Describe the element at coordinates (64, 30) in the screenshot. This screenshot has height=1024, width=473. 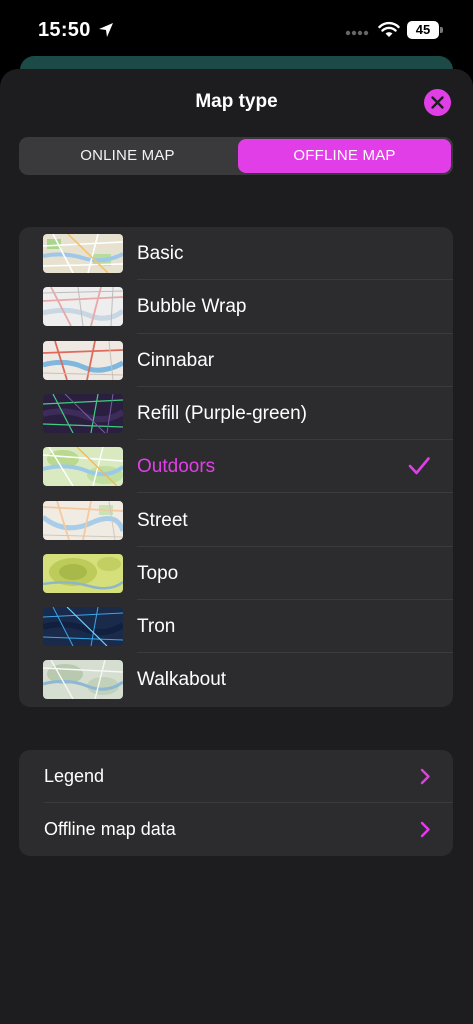
I see `status-time: 15:50` at that location.